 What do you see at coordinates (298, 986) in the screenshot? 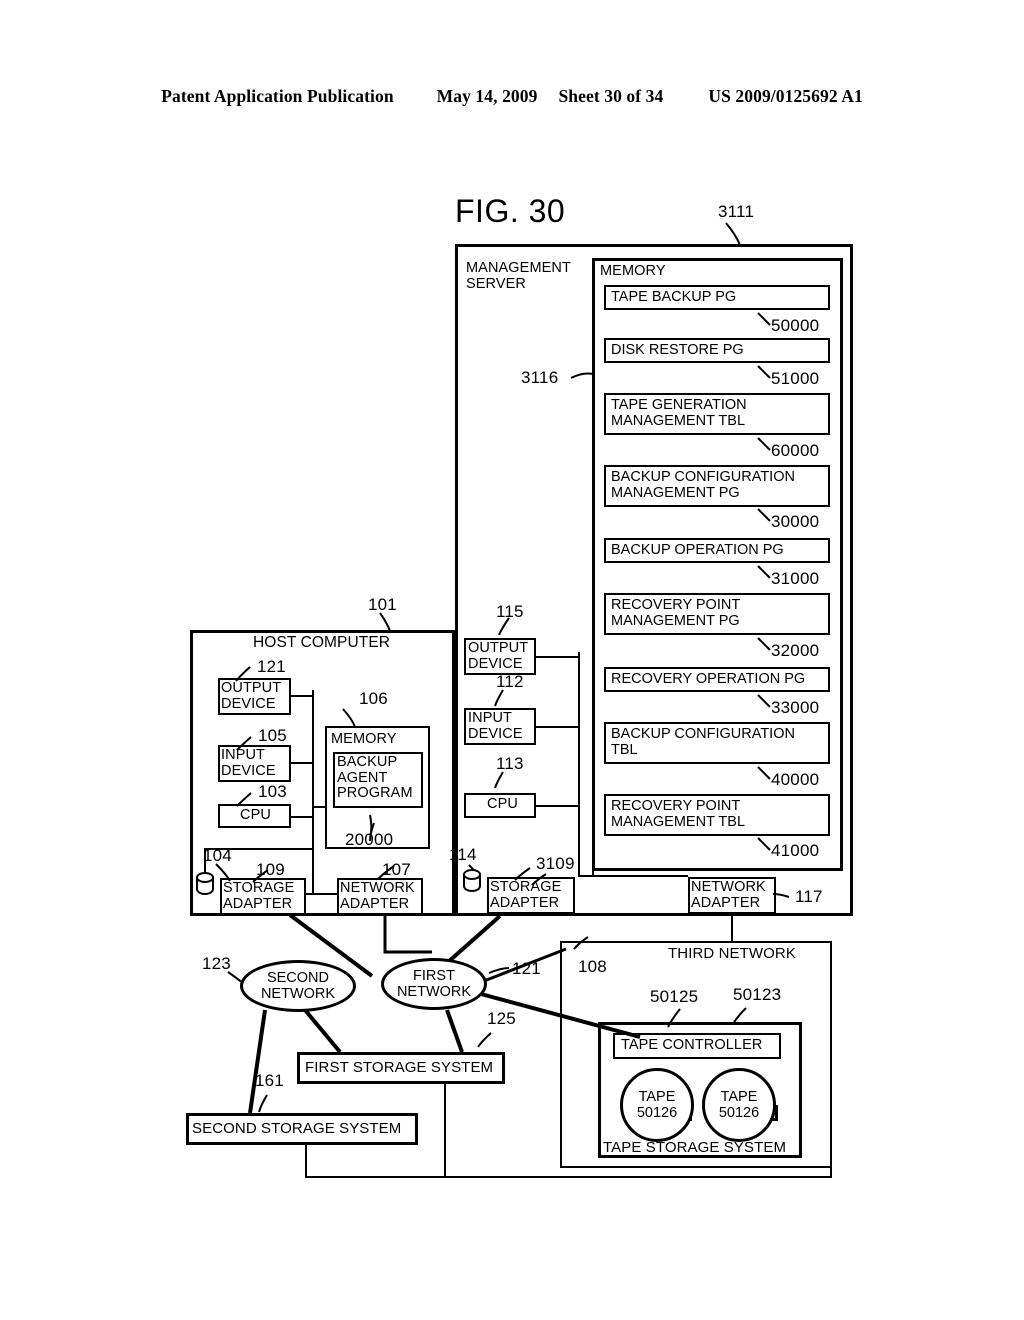
I see `second-network-node: SECOND NETWORK` at bounding box center [298, 986].